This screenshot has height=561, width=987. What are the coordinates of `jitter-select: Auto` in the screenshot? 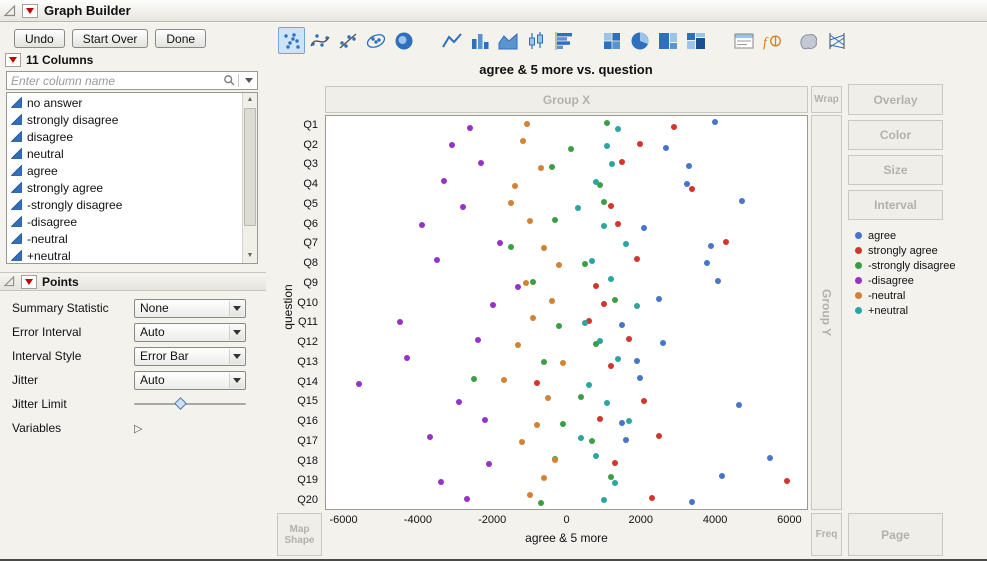 It's located at (190, 380).